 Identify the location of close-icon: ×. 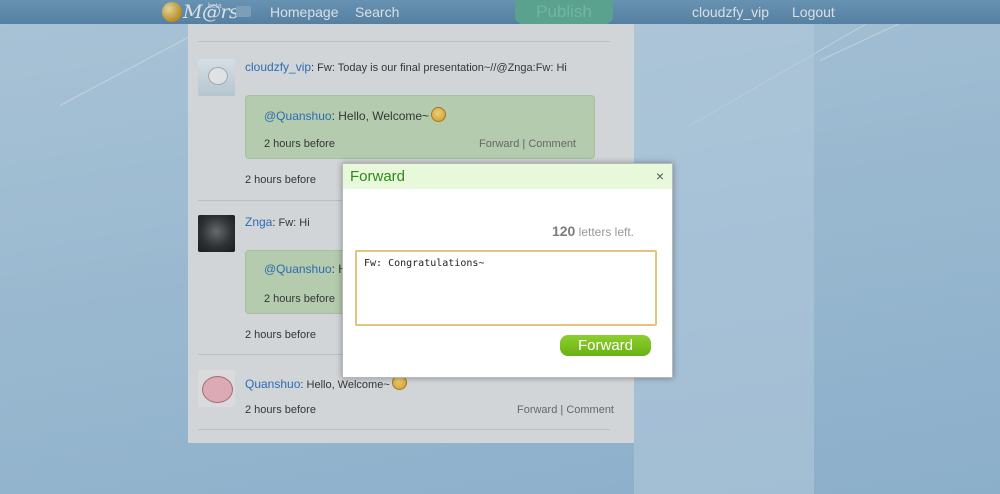
(660, 176).